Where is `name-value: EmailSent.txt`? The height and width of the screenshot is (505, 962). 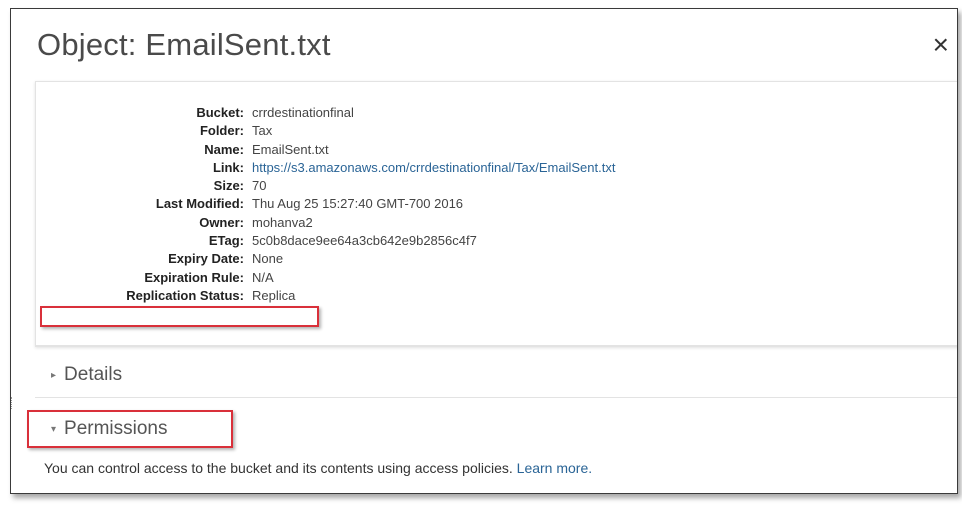 name-value: EmailSent.txt is located at coordinates (290, 149).